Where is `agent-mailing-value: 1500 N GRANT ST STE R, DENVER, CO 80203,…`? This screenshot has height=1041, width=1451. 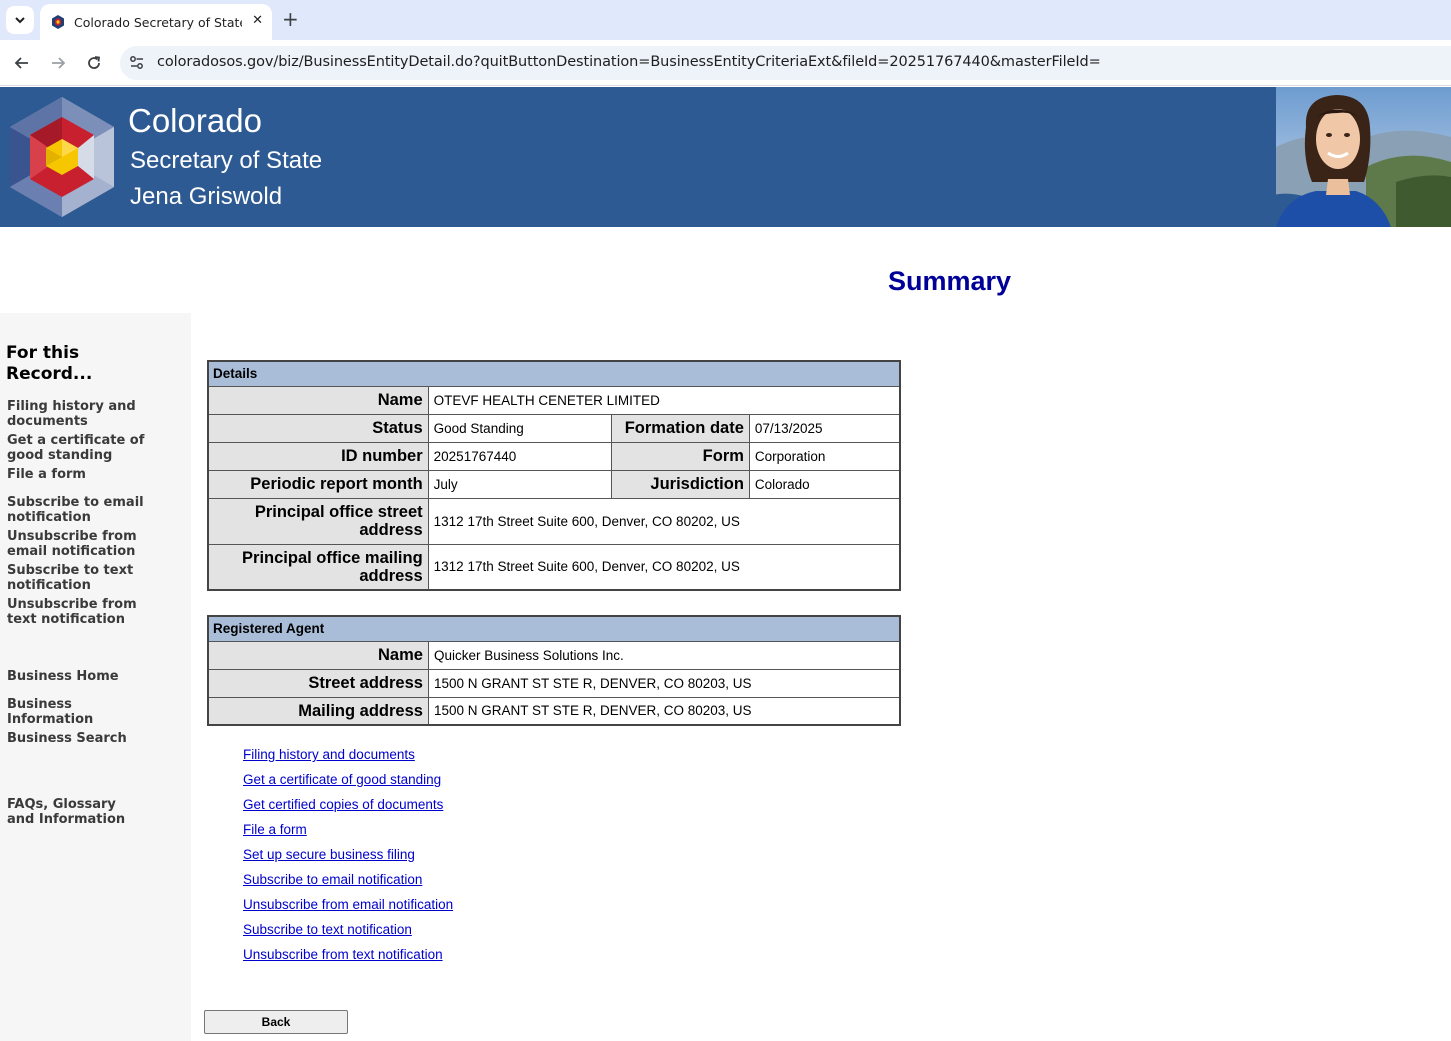
agent-mailing-value: 1500 N GRANT ST STE R, DENVER, CO 80203,… is located at coordinates (664, 711).